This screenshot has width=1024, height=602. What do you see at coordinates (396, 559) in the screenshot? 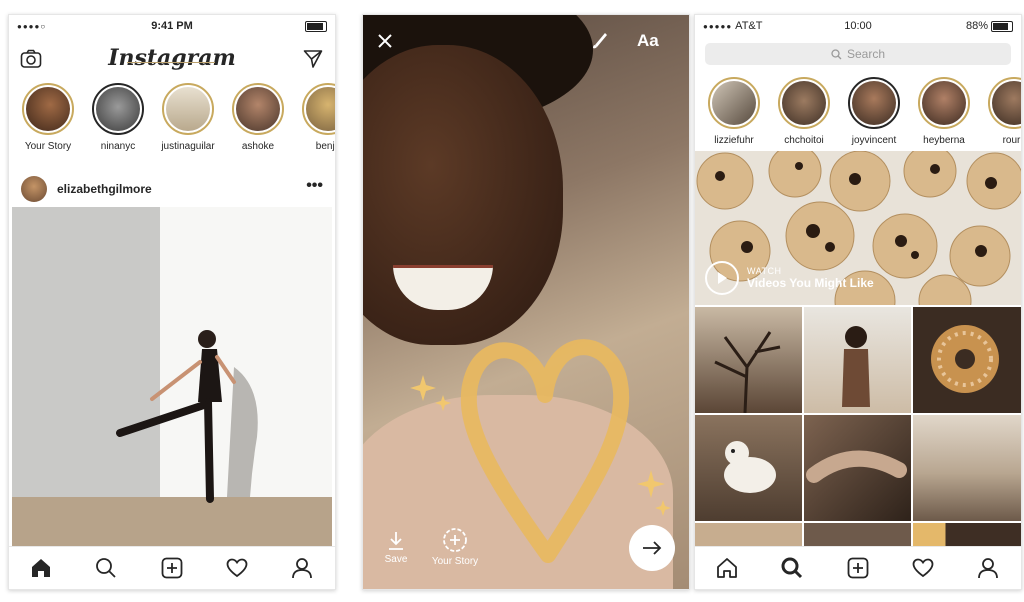
I see `save-label: Save` at bounding box center [396, 559].